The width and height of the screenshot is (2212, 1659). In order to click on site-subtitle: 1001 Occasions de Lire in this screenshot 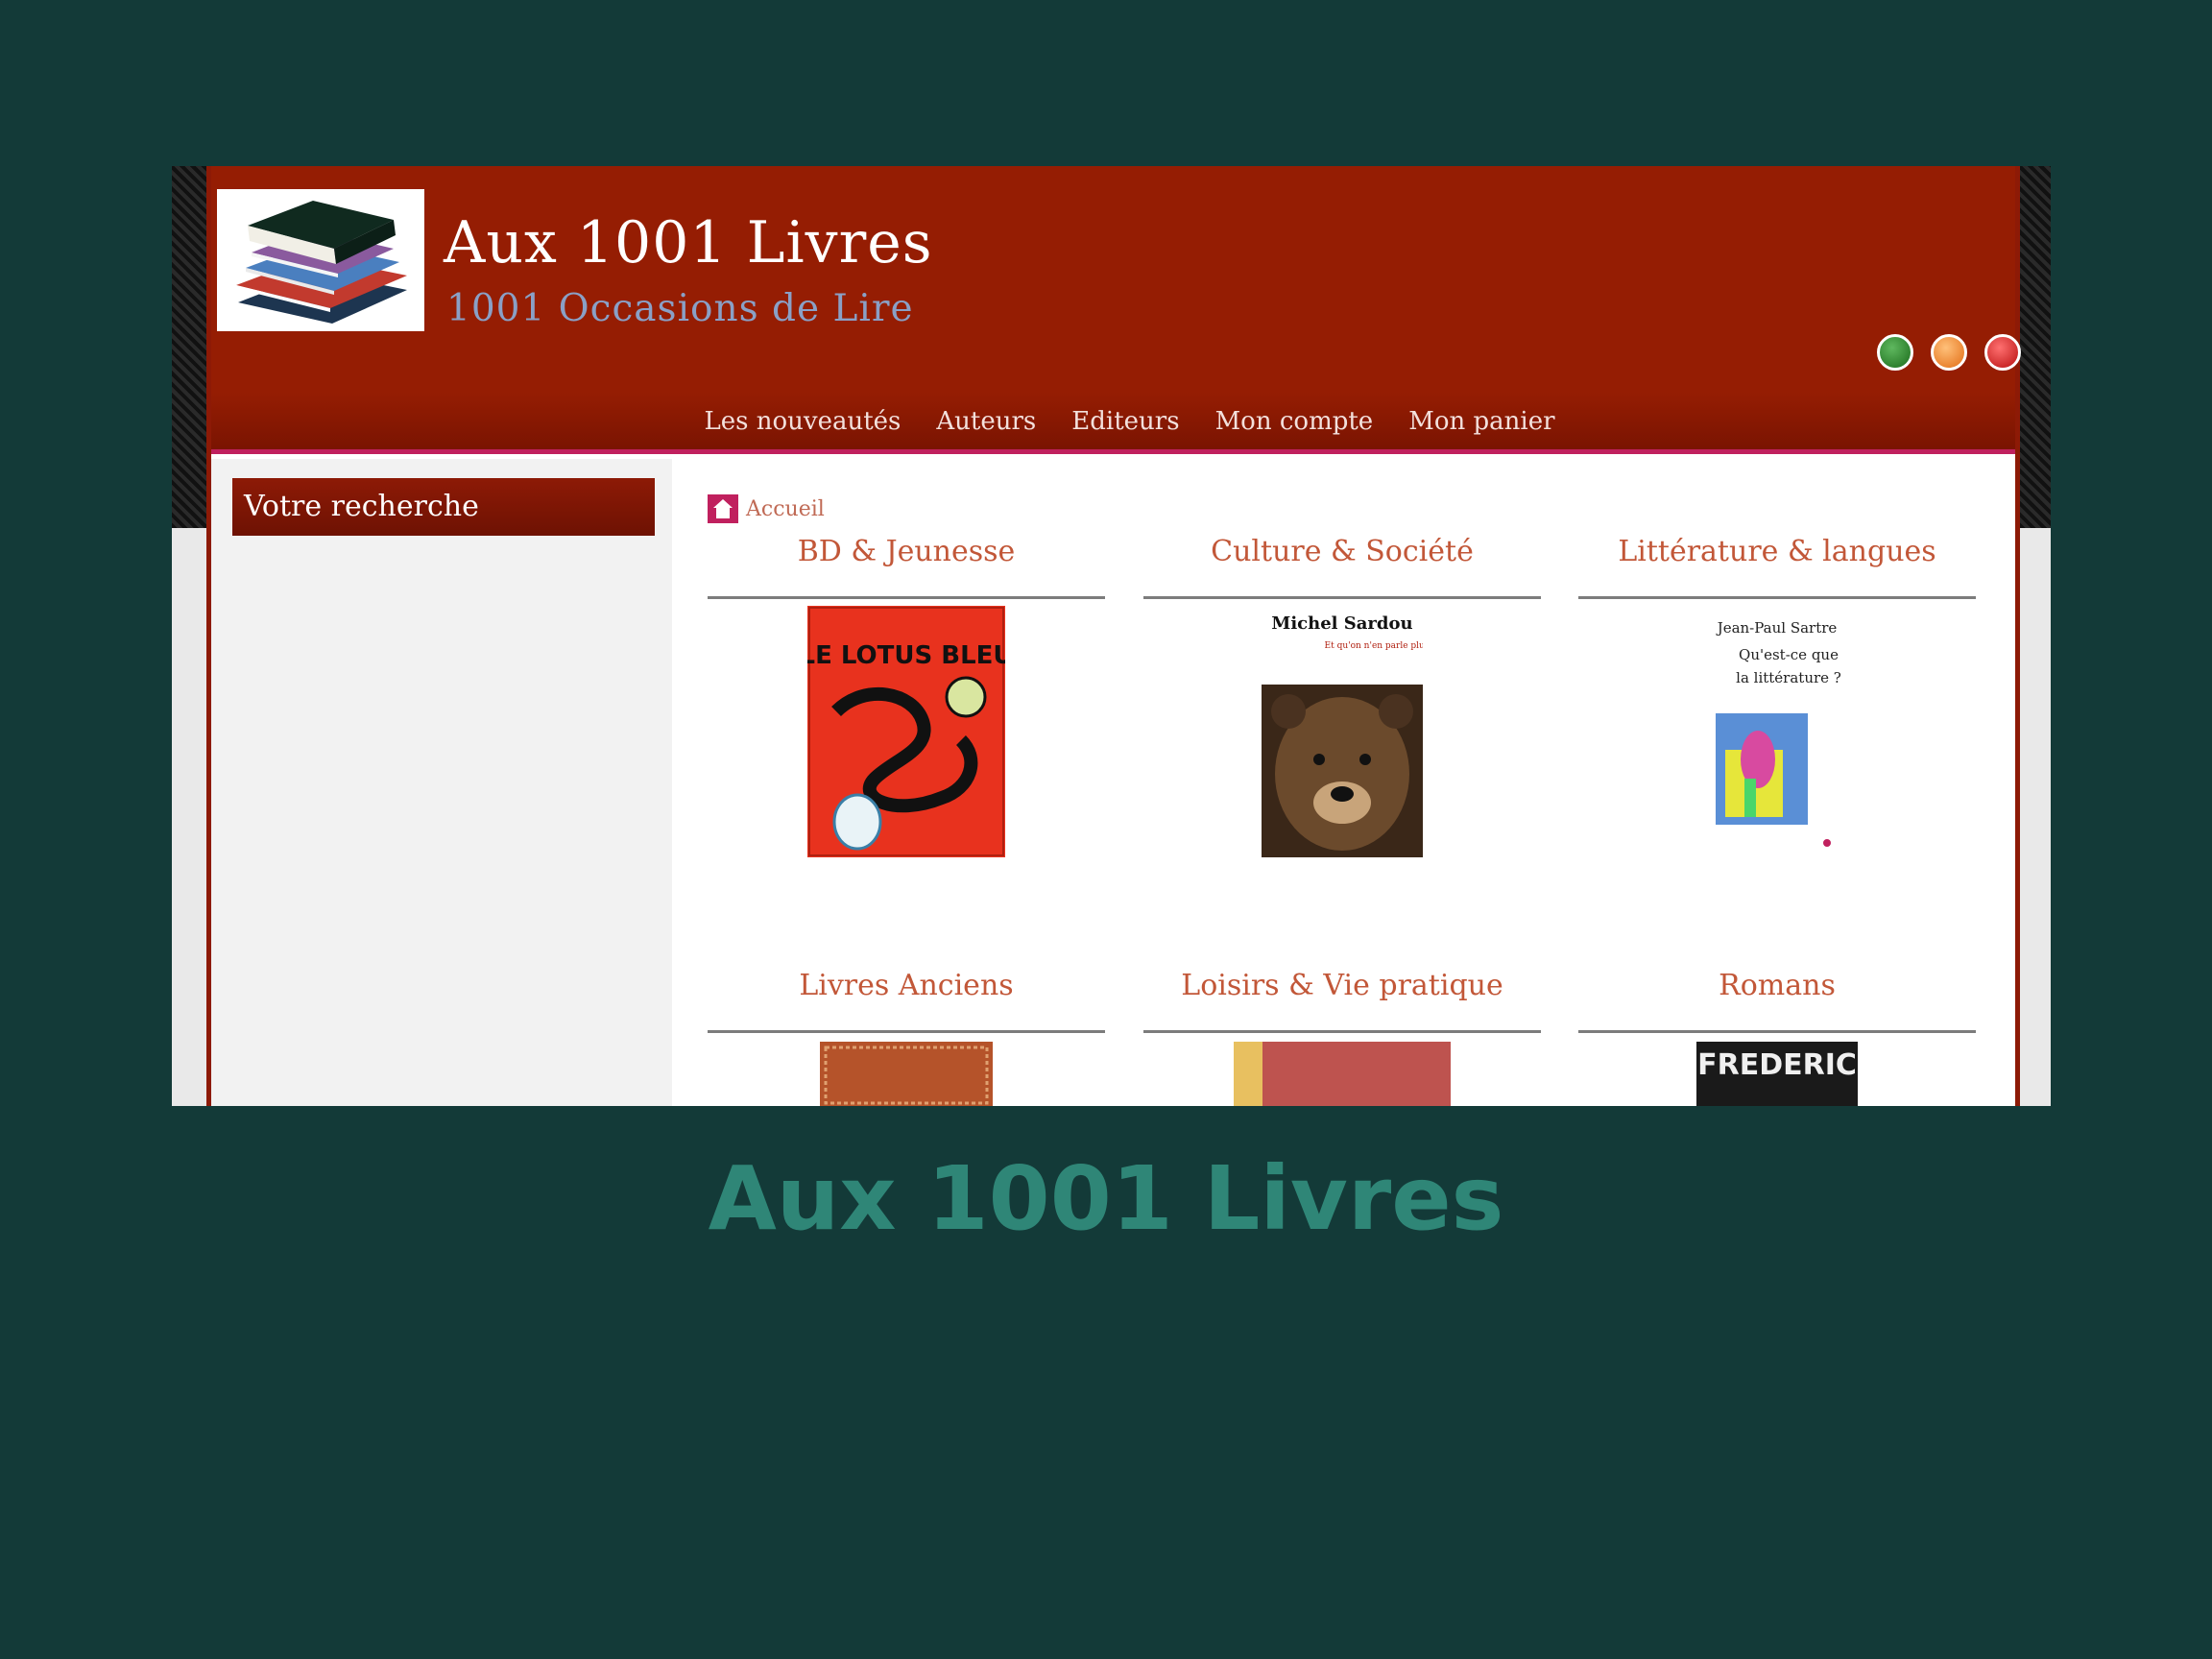, I will do `click(680, 308)`.